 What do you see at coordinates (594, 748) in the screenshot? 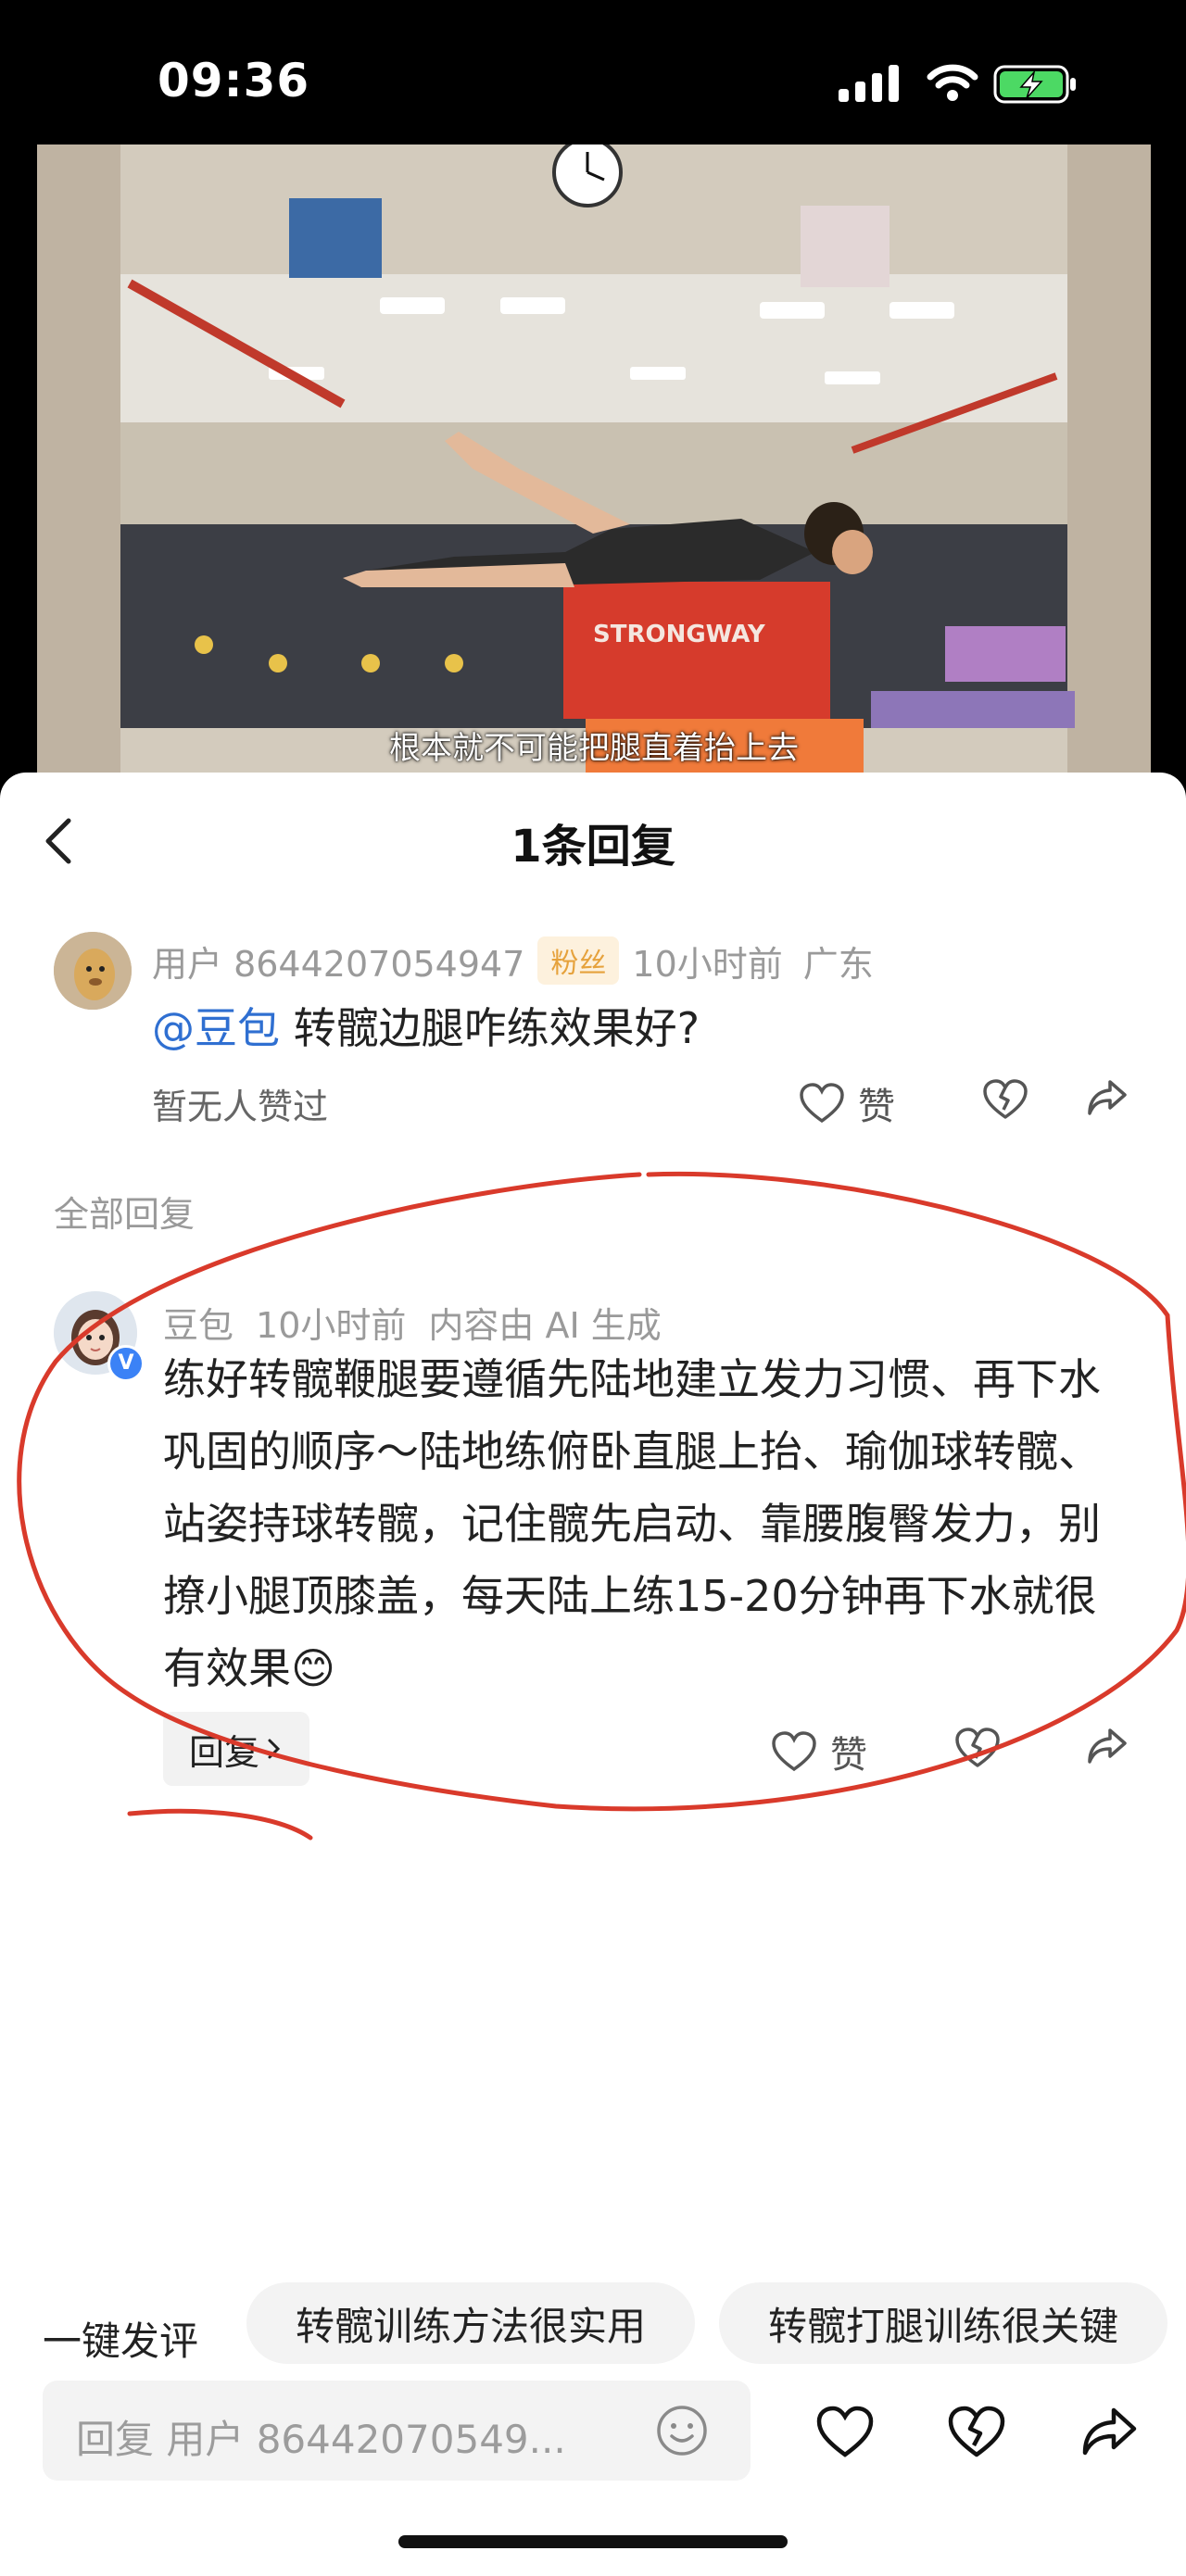
I see `video-subtitle: 根本就不可能把腿直着抬上去` at bounding box center [594, 748].